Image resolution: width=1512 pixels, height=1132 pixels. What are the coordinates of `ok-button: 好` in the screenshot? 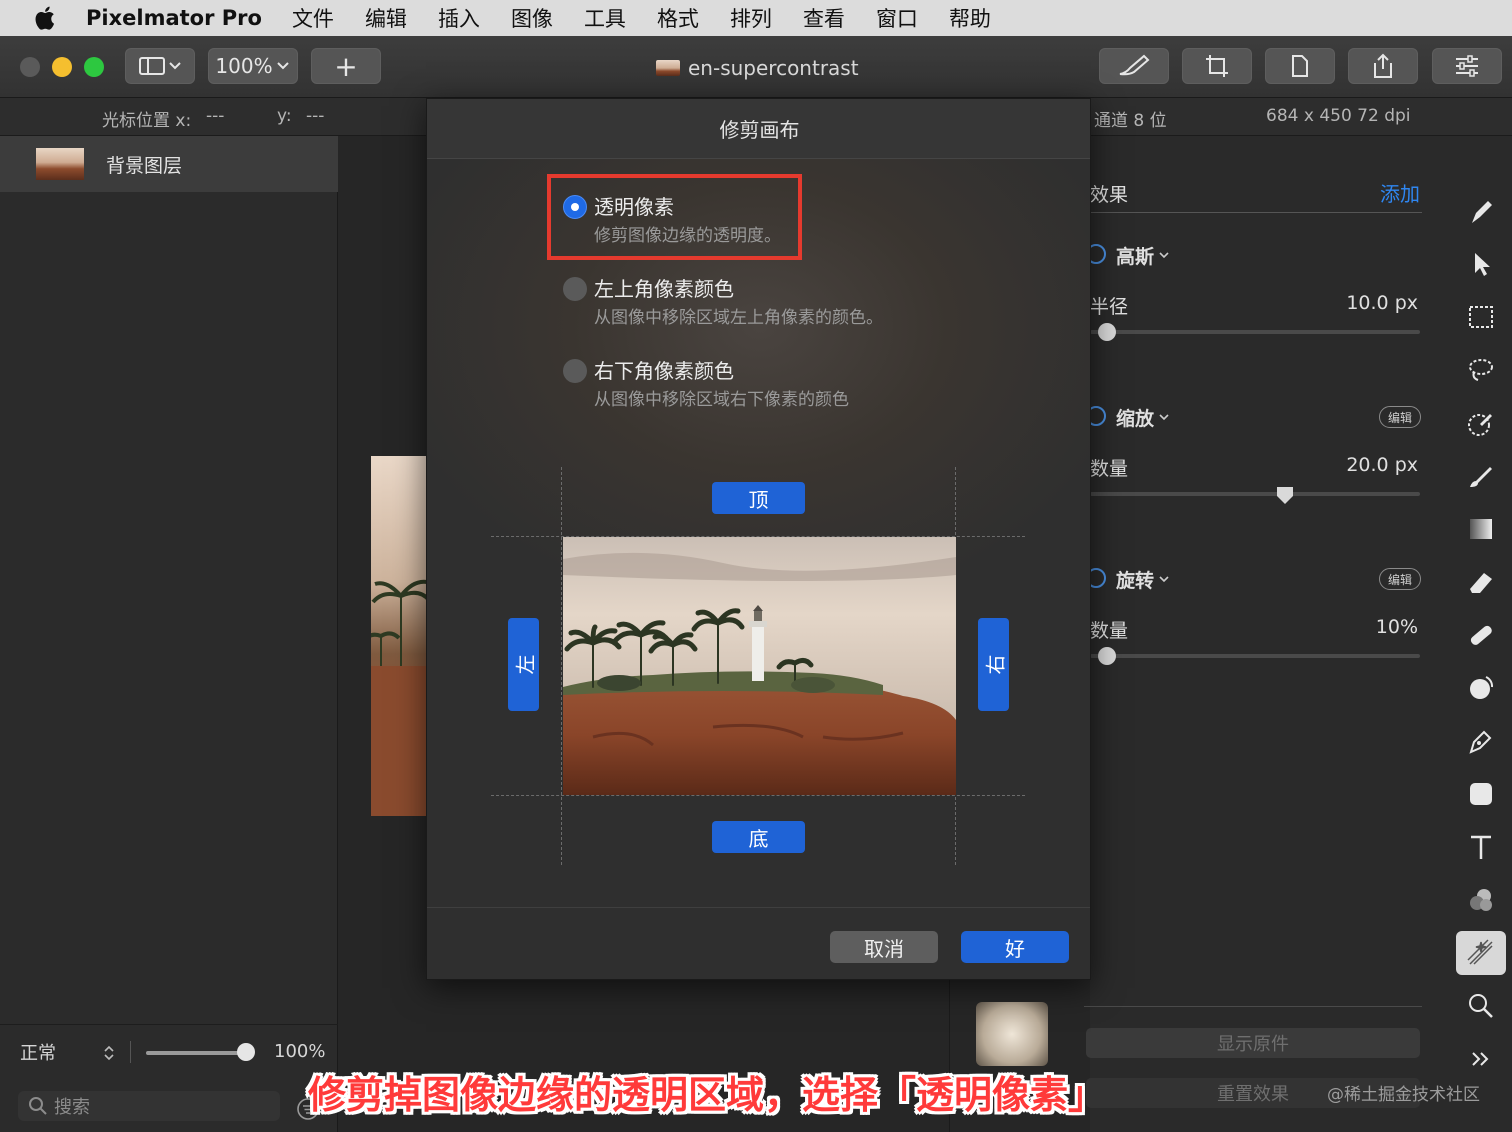 It's located at (1015, 947).